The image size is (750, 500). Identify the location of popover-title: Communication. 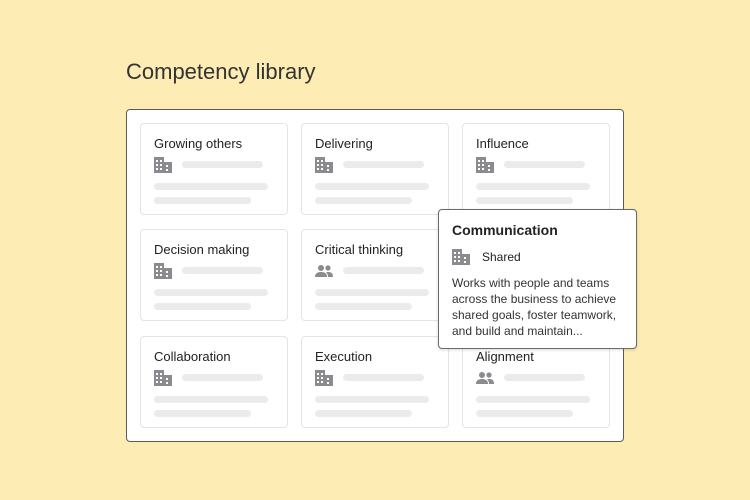
(505, 230).